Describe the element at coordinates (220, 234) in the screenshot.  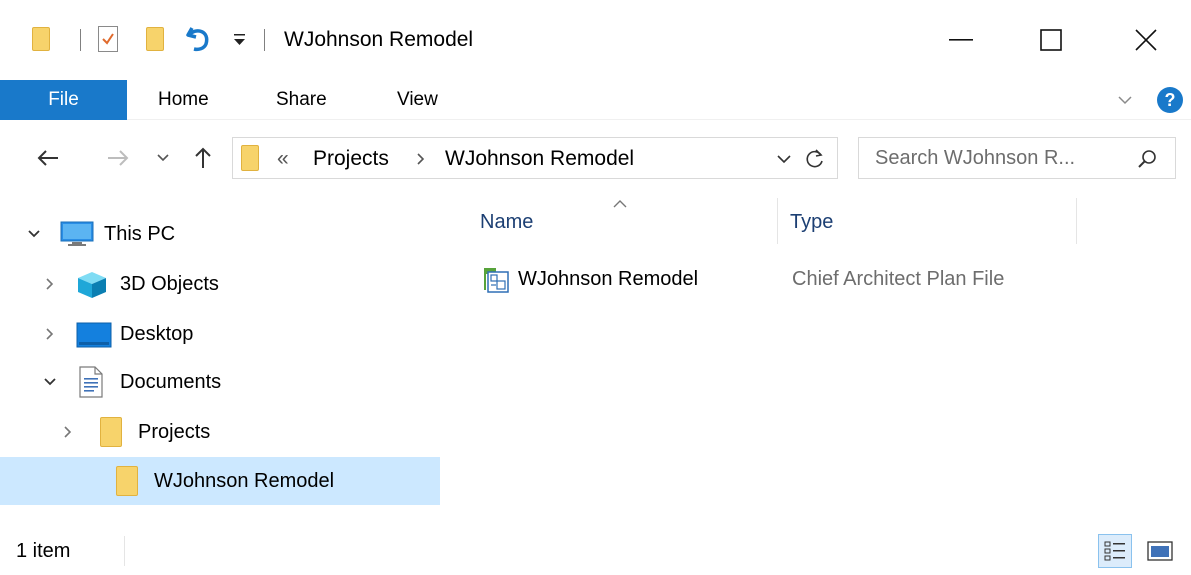
I see `nav-item-this-pc: This PC` at that location.